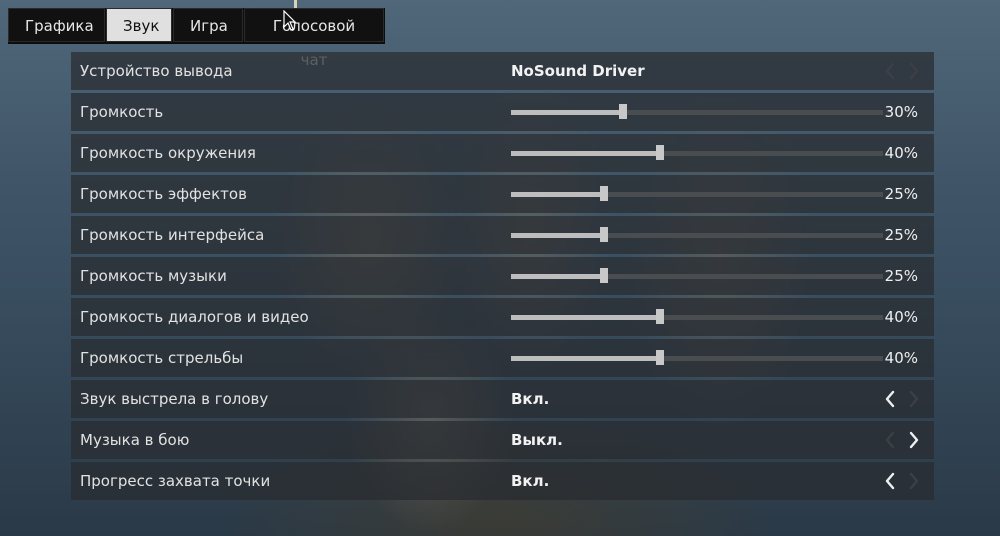 This screenshot has width=1000, height=536. What do you see at coordinates (194, 317) in the screenshot?
I see `setting-label: Громкость диалогов и видео` at bounding box center [194, 317].